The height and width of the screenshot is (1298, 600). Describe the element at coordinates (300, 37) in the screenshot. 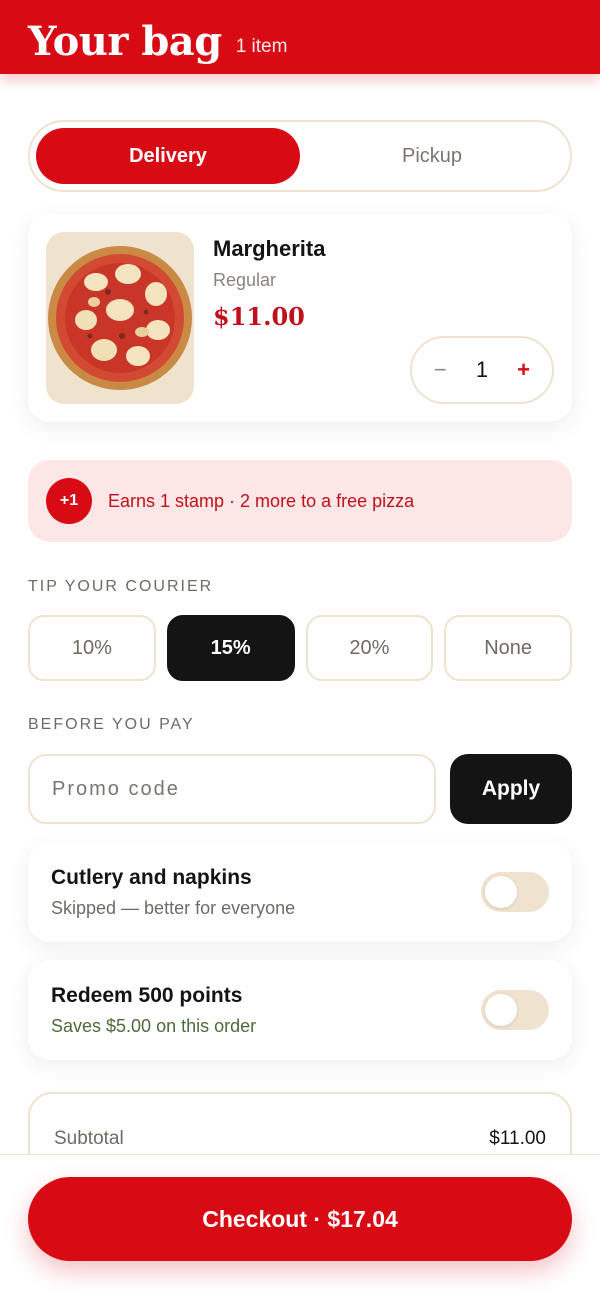

I see `app-header: Your bag 1 item` at that location.